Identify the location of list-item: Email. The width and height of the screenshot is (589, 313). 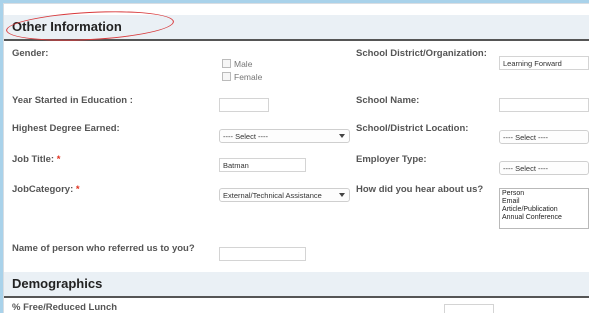
(544, 202).